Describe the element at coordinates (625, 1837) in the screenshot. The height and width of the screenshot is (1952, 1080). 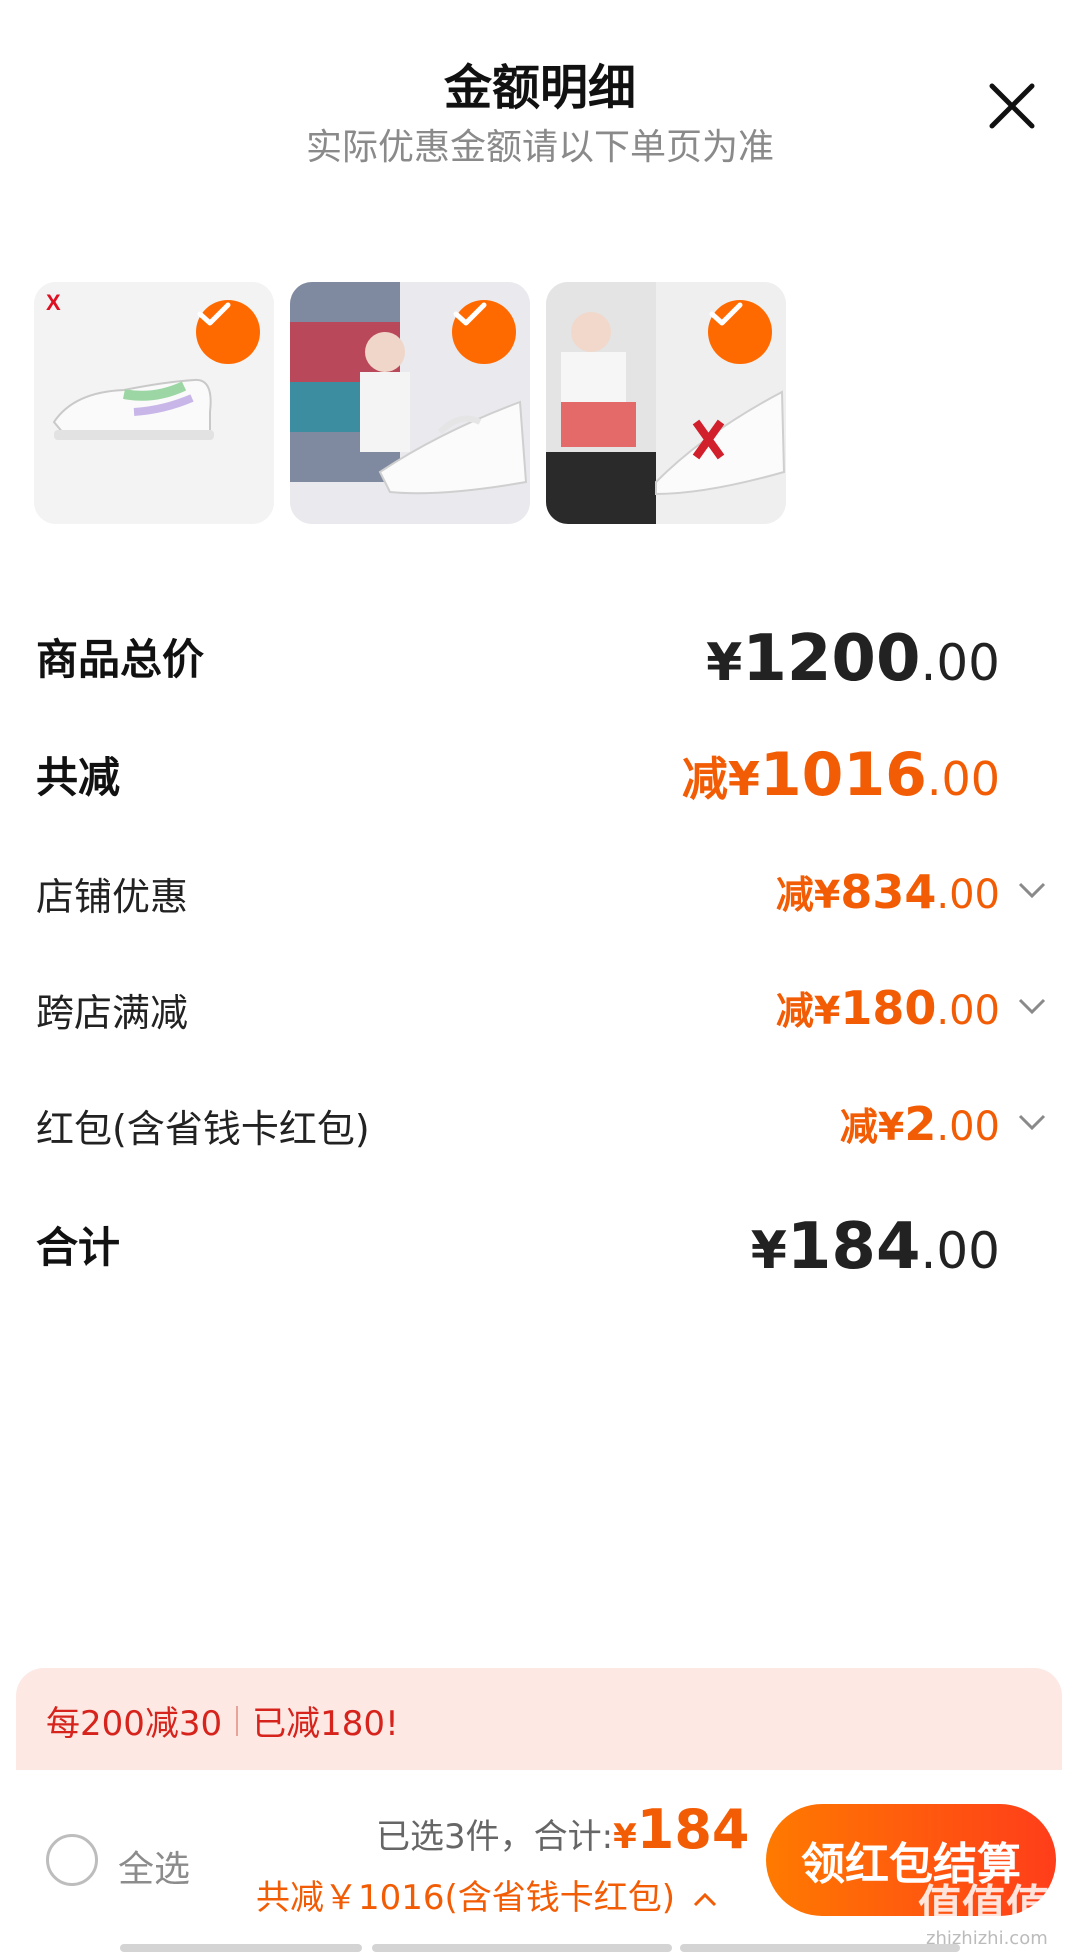
I see `total-currency: ¥` at that location.